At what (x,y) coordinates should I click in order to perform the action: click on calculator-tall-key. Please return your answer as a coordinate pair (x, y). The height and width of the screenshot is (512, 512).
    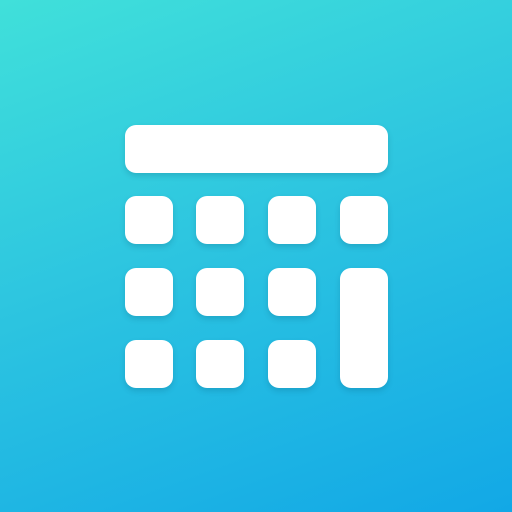
    Looking at the image, I should click on (364, 328).